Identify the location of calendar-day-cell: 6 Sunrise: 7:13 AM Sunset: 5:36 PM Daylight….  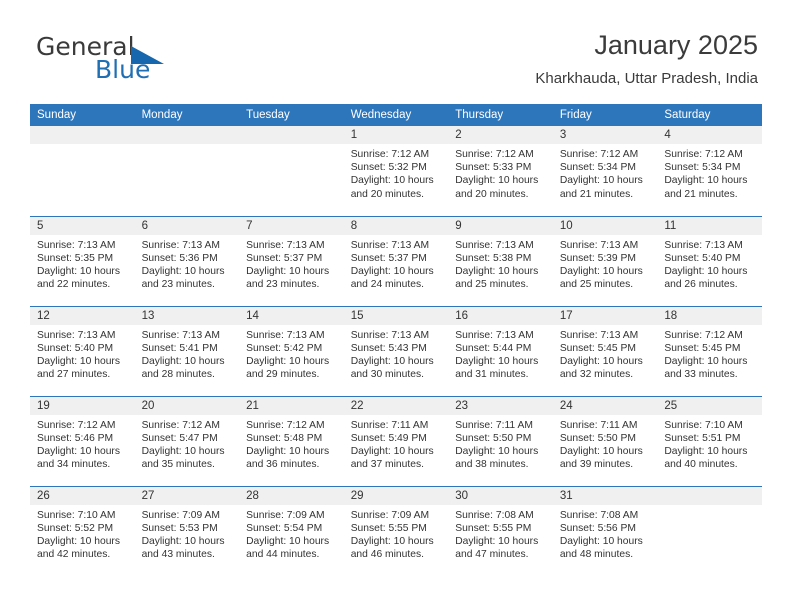
(187, 260).